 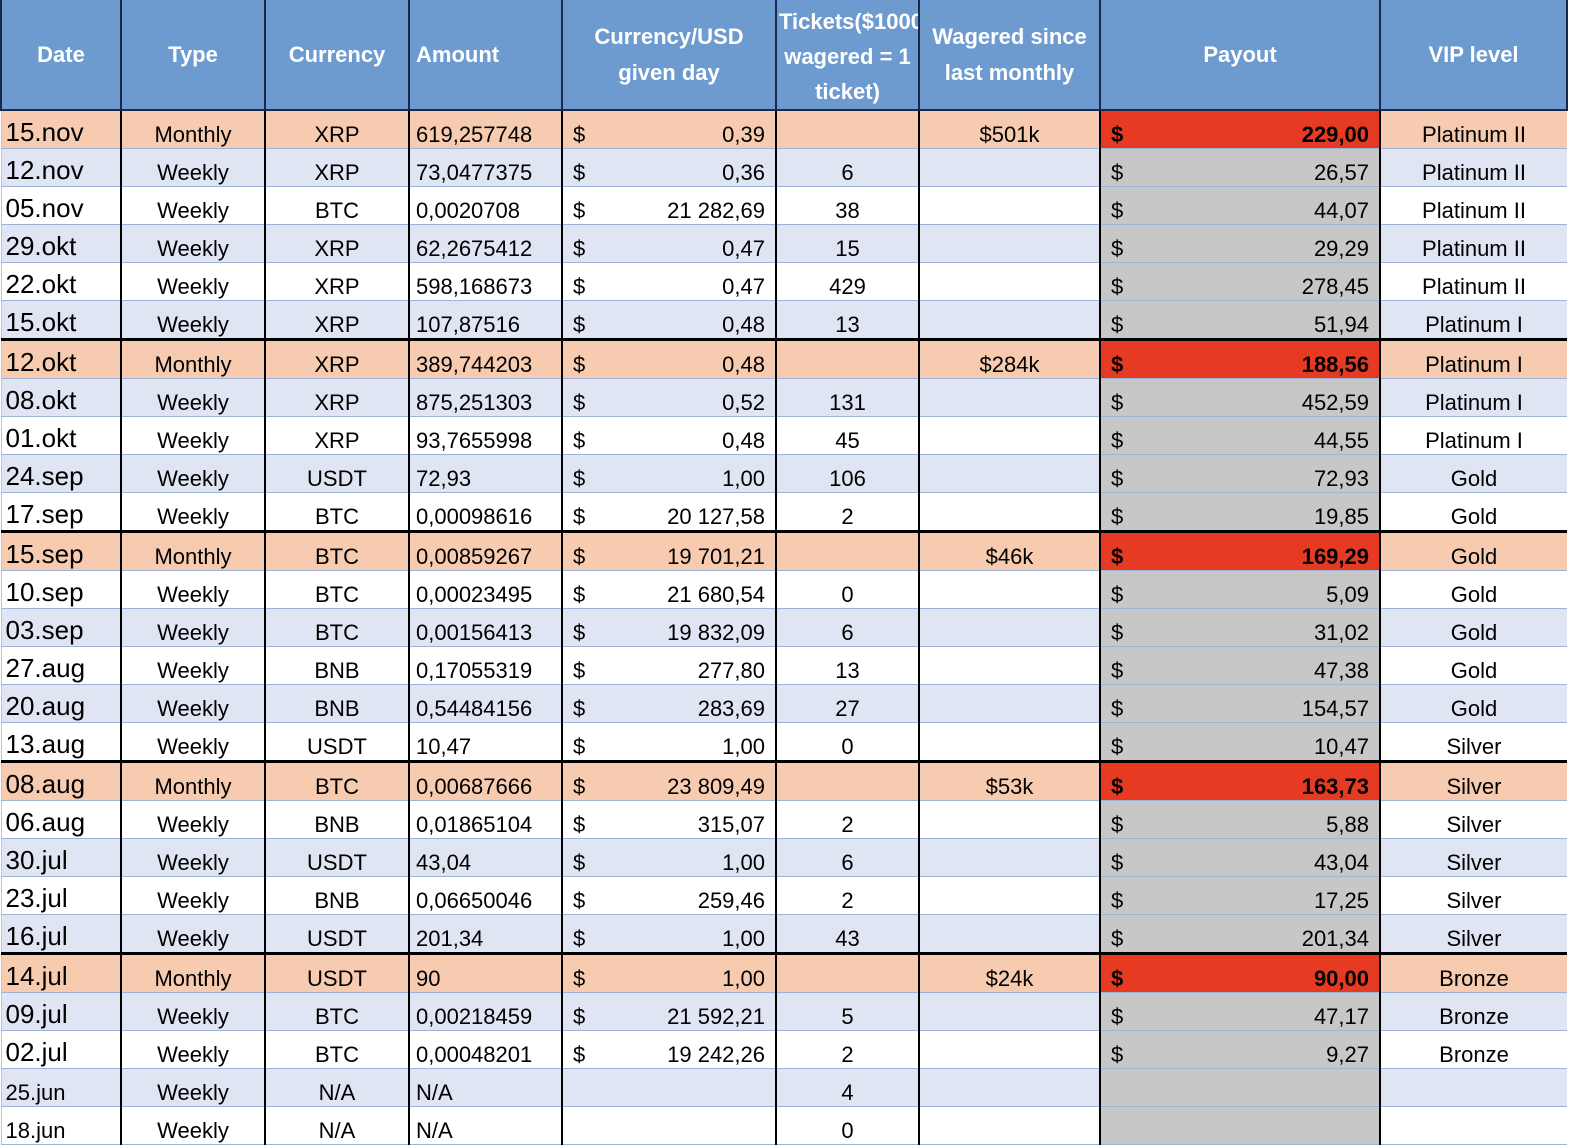 I want to click on cell-payout: $5,09, so click(x=1239, y=589).